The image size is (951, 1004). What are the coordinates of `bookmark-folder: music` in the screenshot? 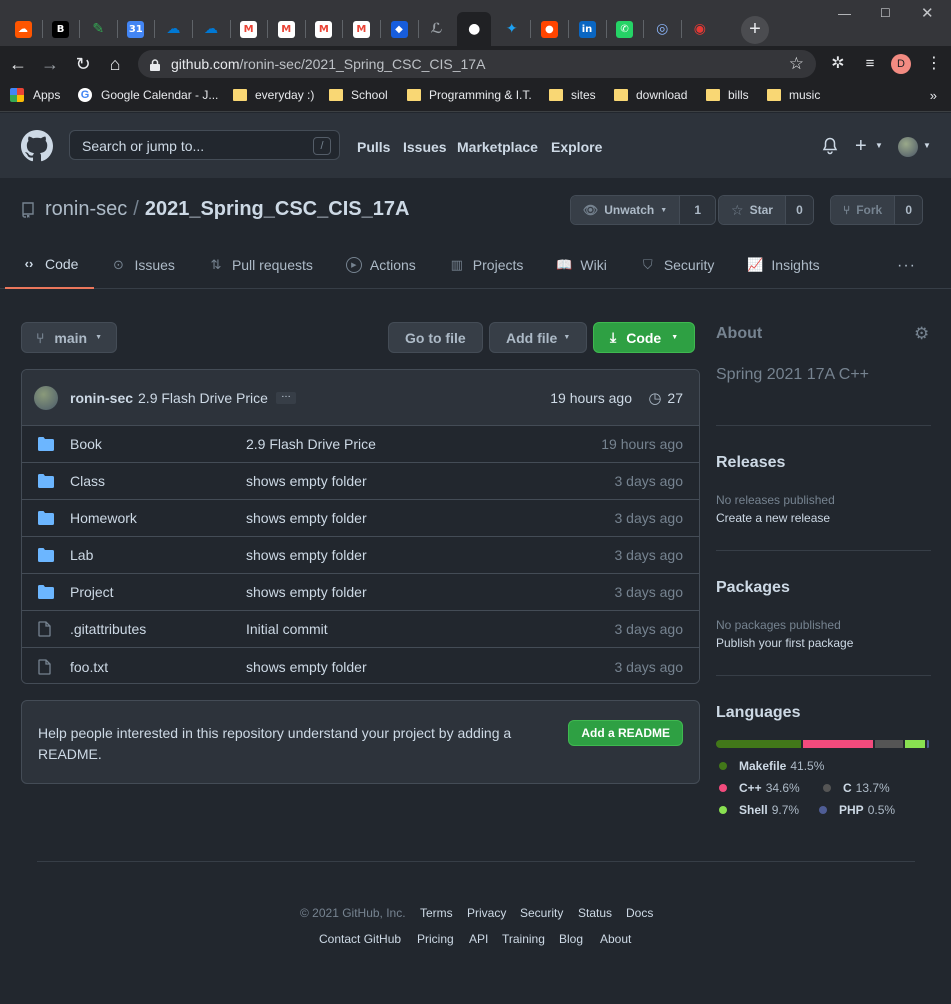 It's located at (793, 95).